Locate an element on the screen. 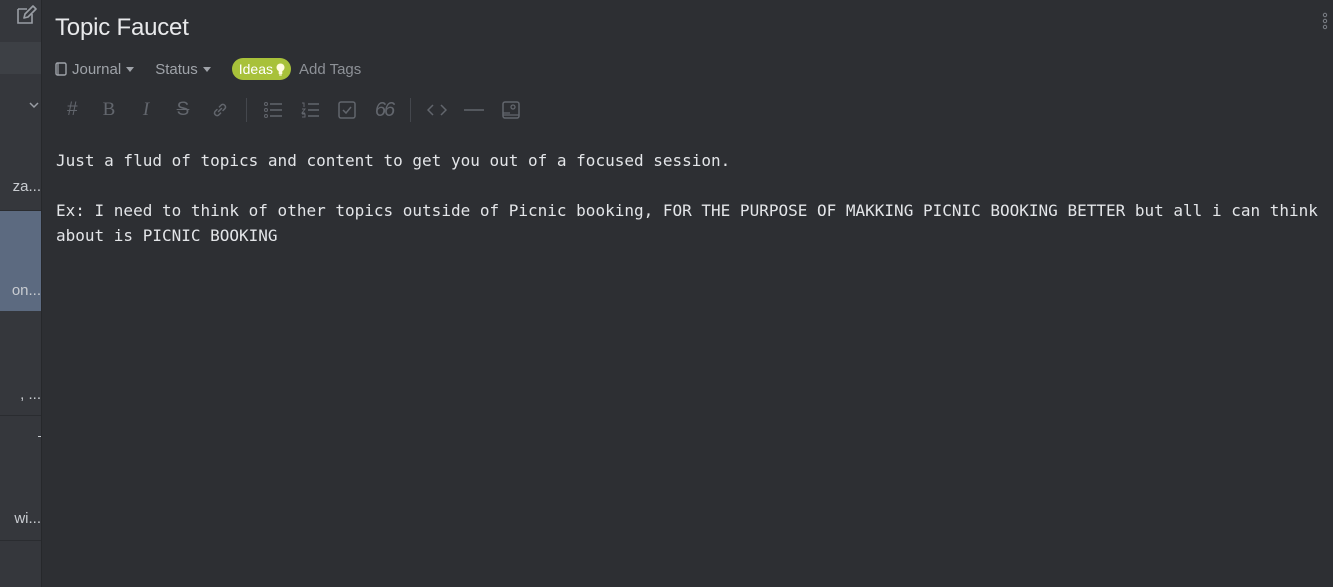 The width and height of the screenshot is (1333, 587). note-title: Topic Faucet is located at coordinates (122, 28).